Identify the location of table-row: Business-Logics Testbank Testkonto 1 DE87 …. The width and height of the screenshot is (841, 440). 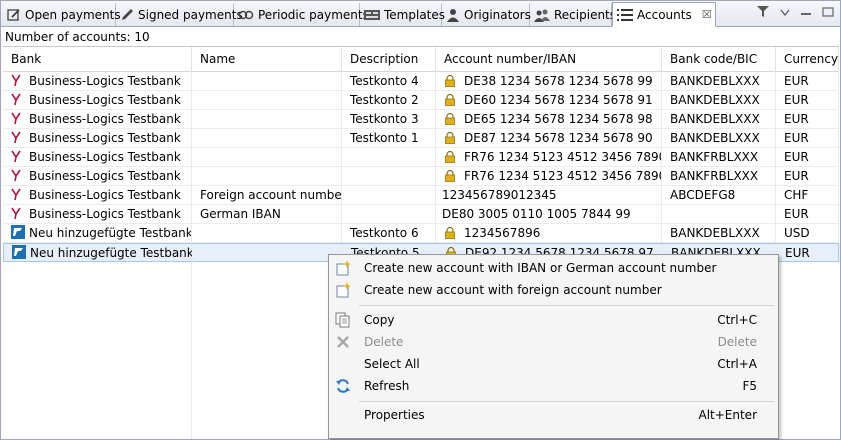
(421, 138).